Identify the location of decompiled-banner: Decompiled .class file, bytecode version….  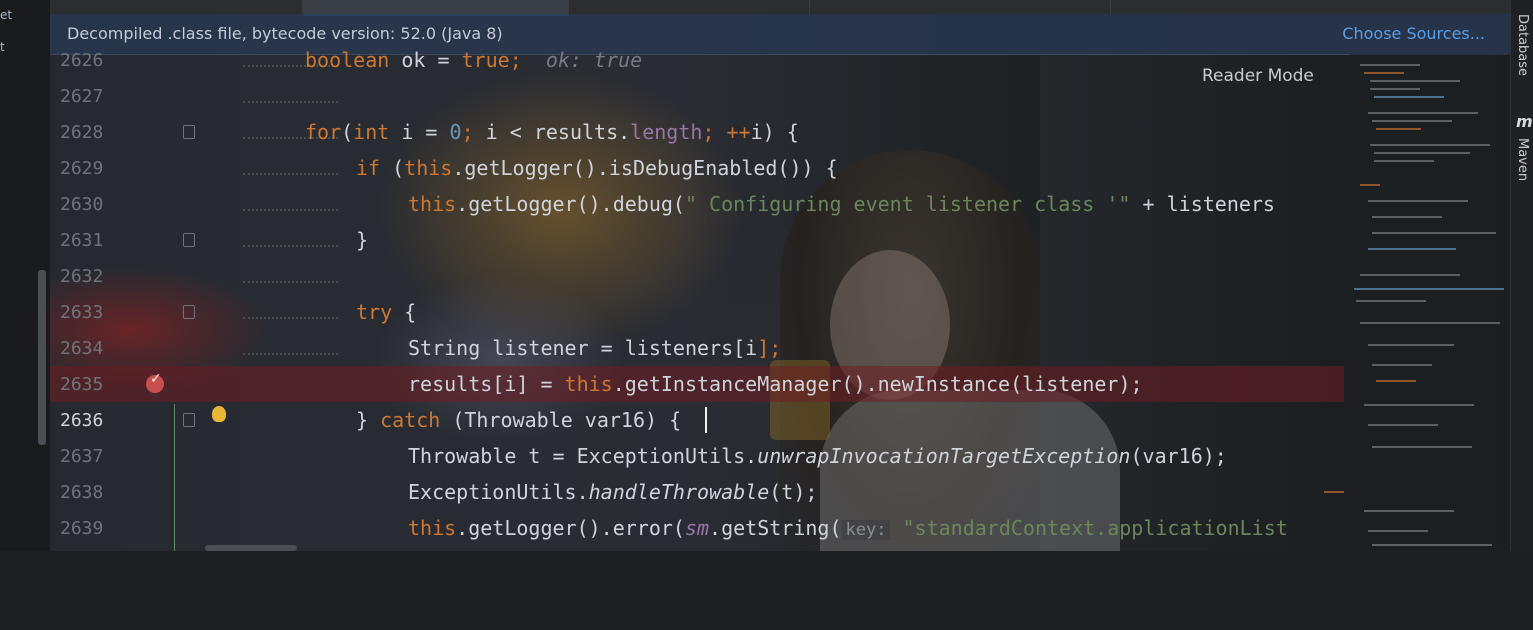
(780, 34).